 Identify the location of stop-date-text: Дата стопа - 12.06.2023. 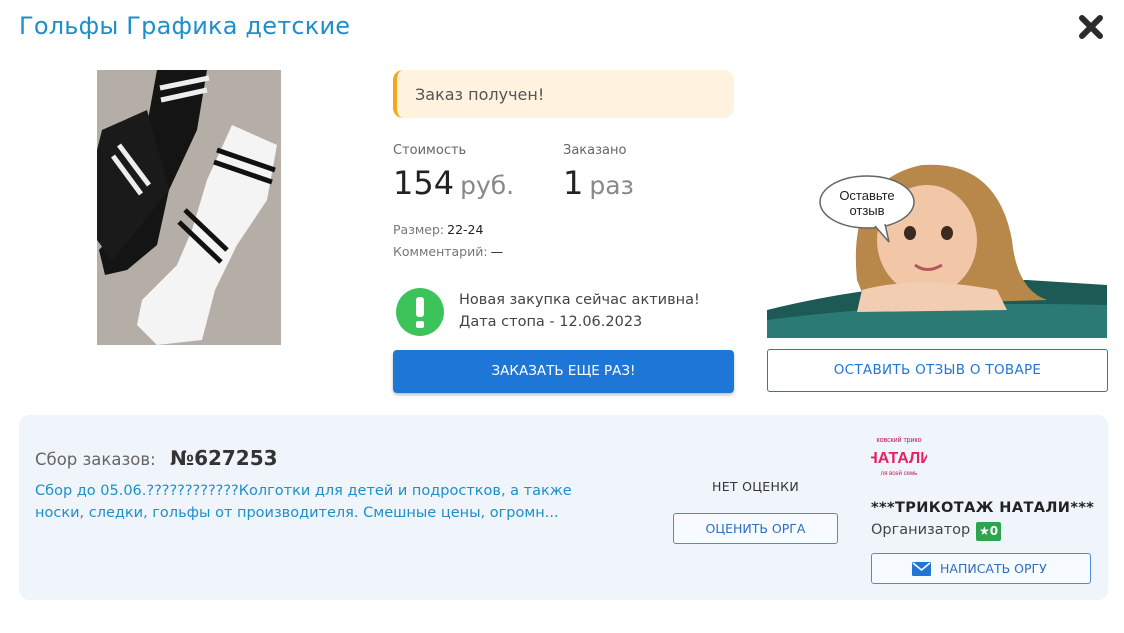
(551, 322).